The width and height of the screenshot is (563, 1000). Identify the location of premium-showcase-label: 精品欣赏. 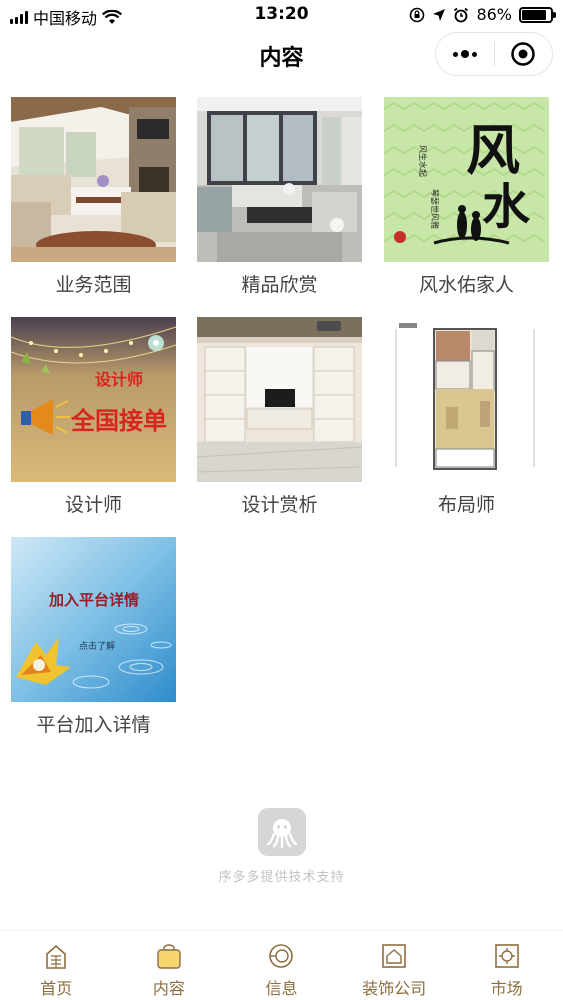
(279, 285).